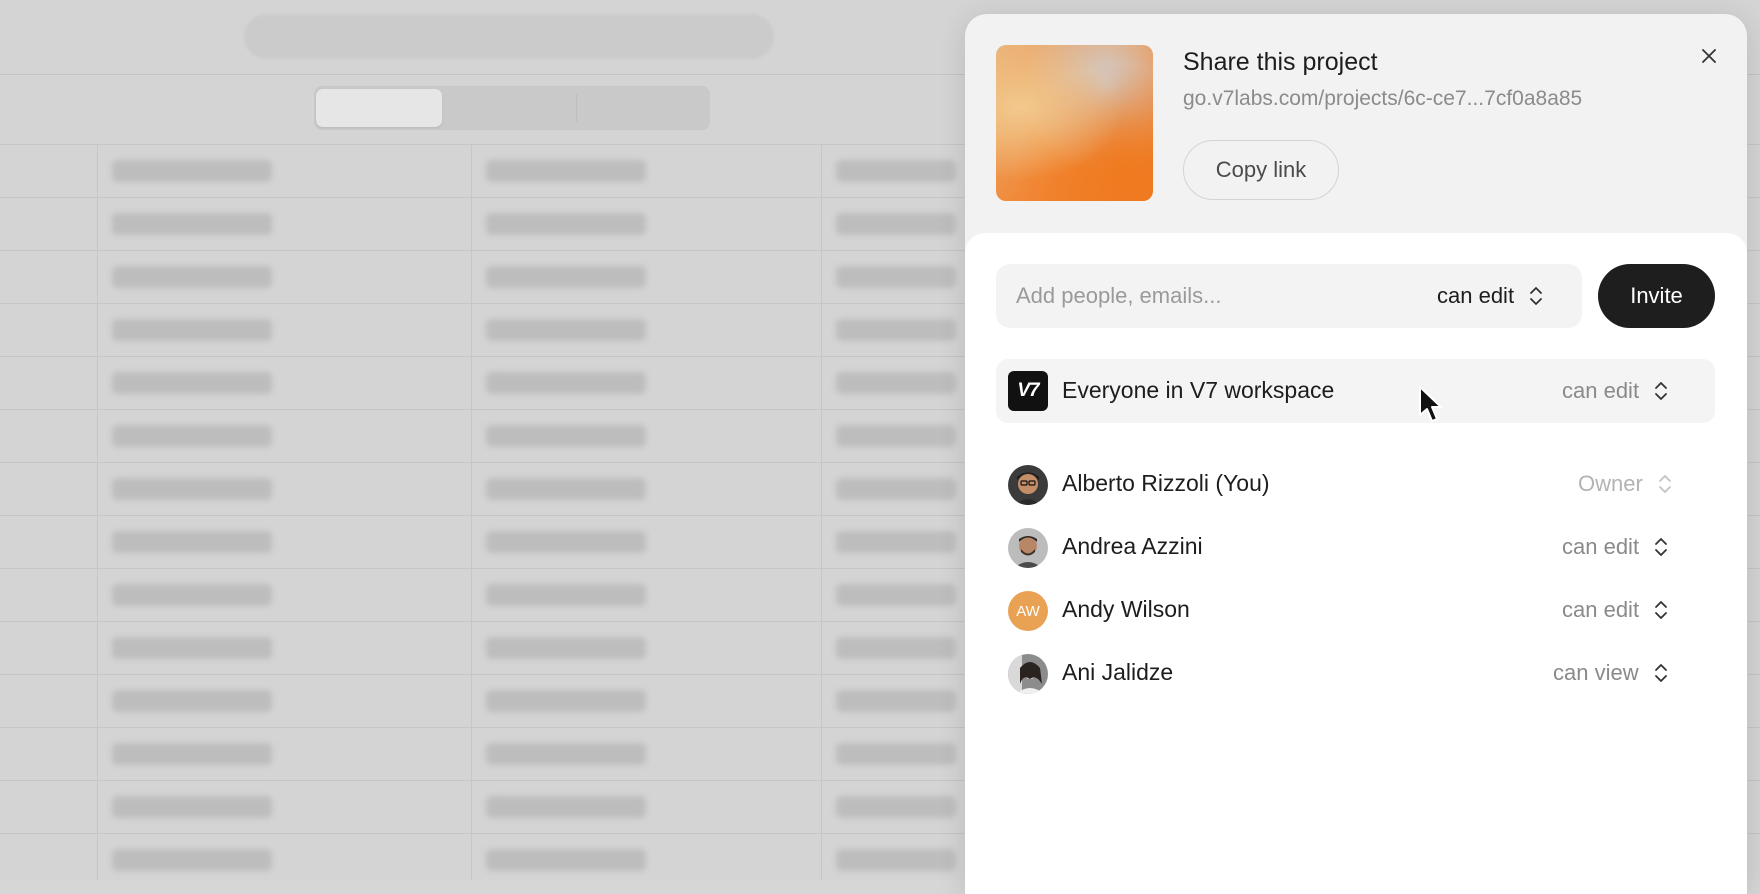 The image size is (1760, 894). I want to click on member-permission-label: Owner, so click(1610, 483).